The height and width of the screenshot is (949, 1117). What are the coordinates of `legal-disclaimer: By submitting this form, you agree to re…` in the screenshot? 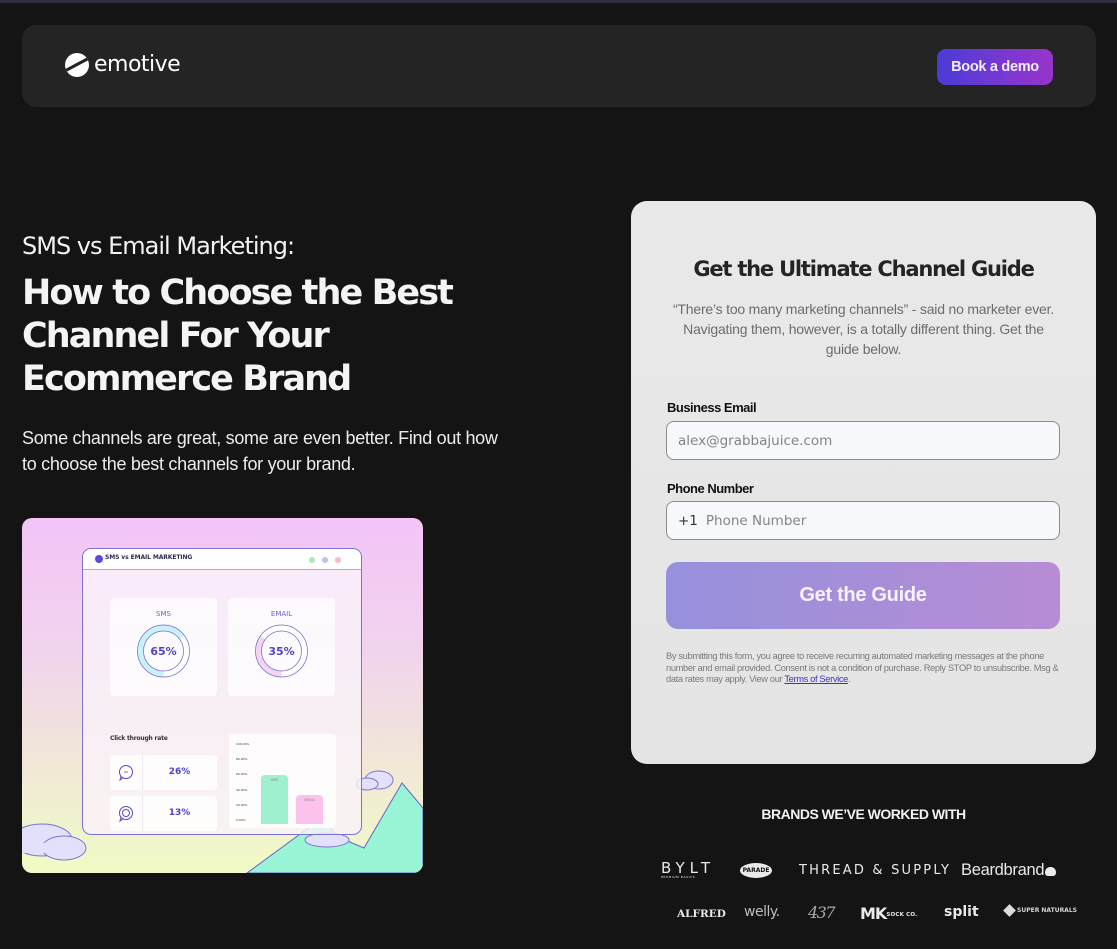 It's located at (866, 668).